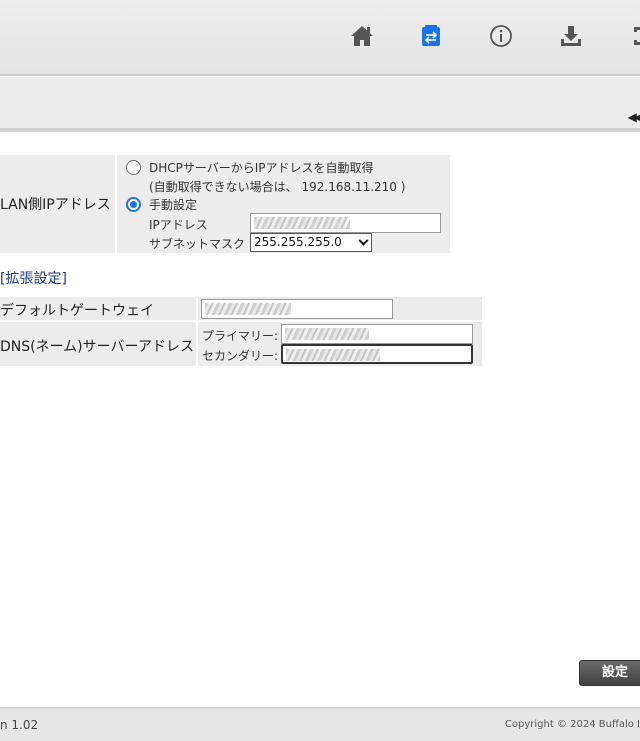  Describe the element at coordinates (363, 240) in the screenshot. I see `chevron-down-icon` at that location.